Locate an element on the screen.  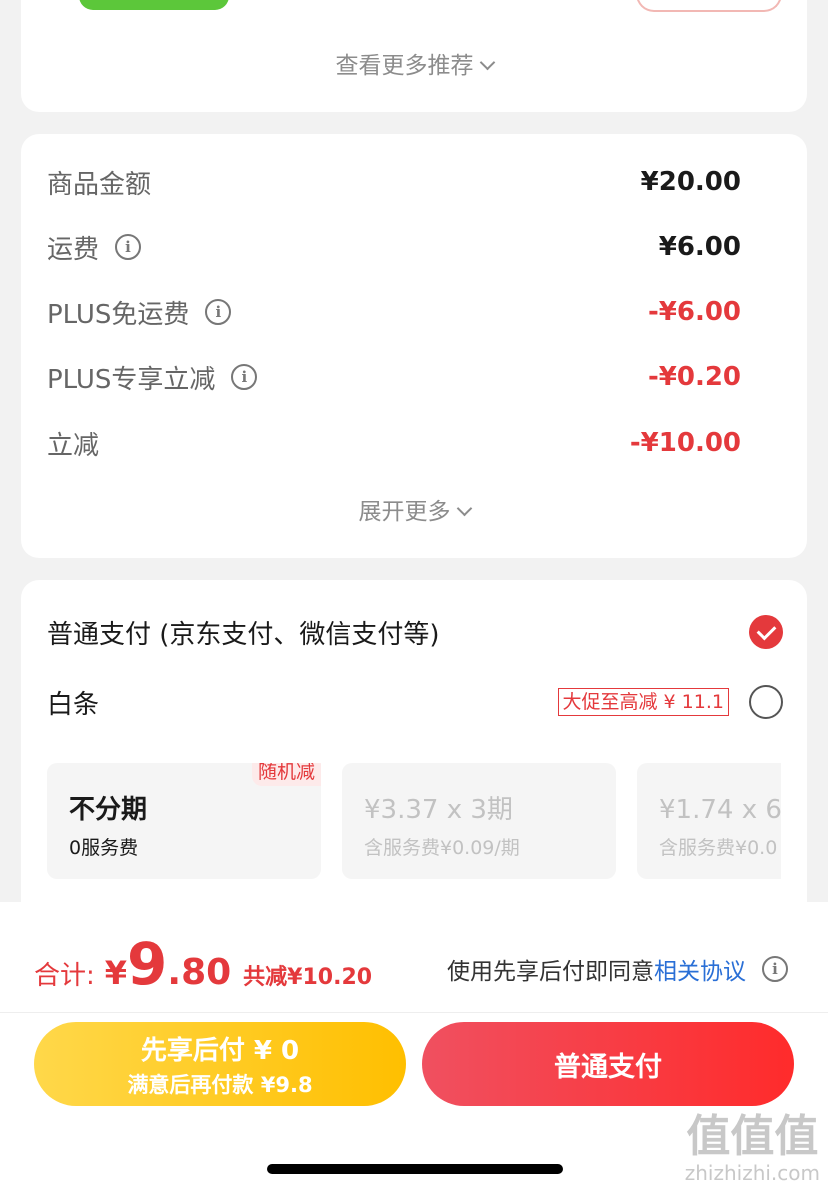
pay-later-button: 先享后付 ¥ 0 满意后再付款 ¥9.8 is located at coordinates (220, 1064).